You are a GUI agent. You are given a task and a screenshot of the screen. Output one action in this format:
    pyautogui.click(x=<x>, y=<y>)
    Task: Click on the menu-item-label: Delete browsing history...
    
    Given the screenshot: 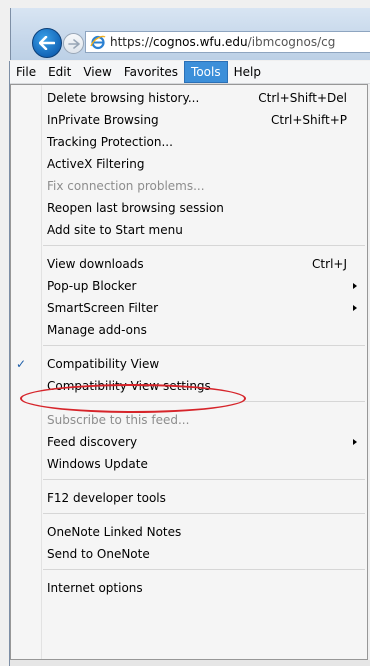 What is the action you would take?
    pyautogui.click(x=123, y=98)
    